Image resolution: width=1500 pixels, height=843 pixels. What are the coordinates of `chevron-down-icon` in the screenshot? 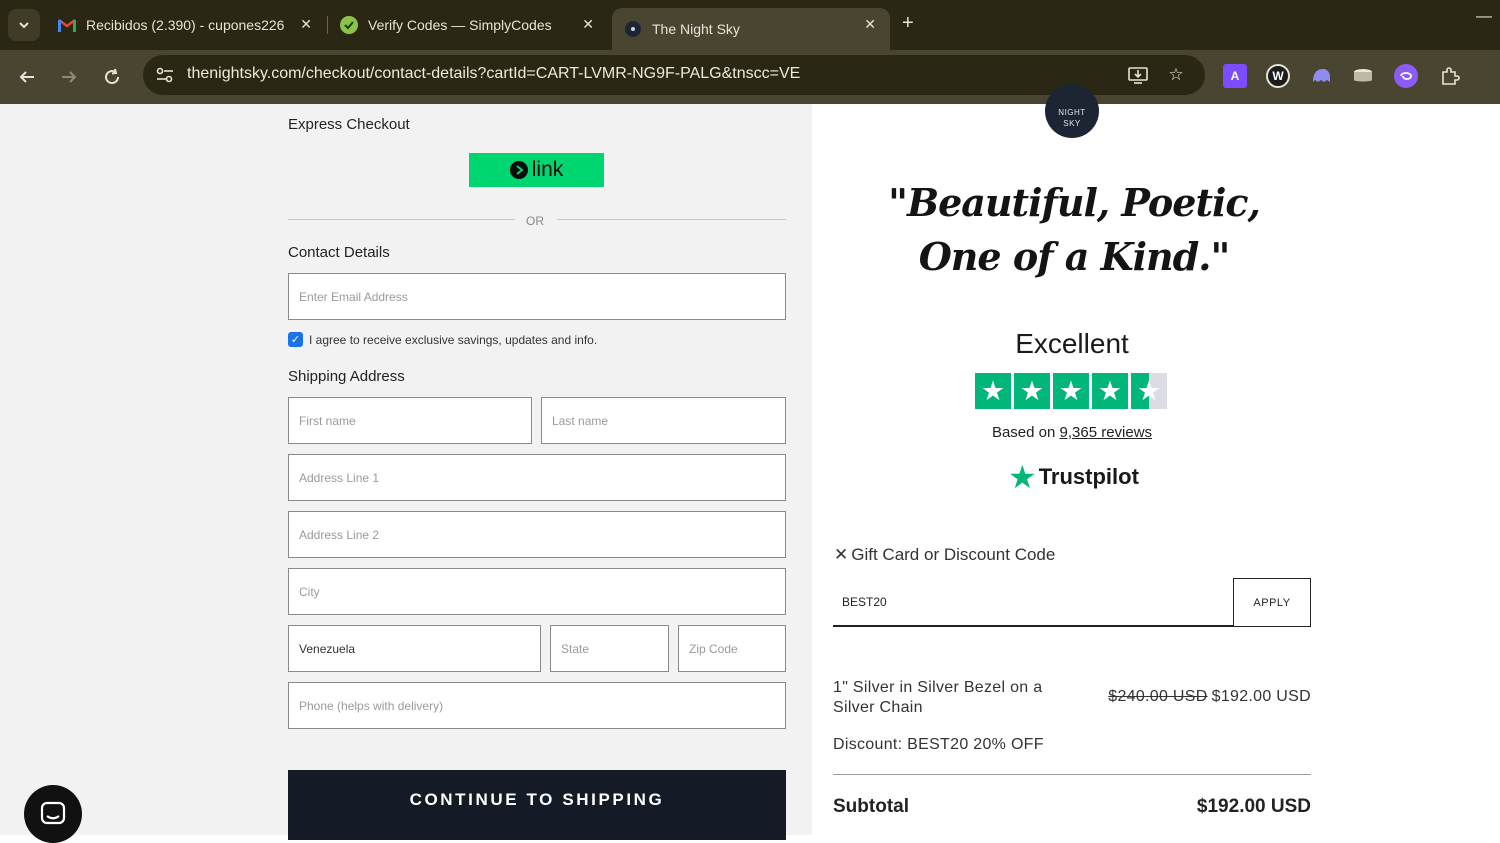 It's located at (24, 25).